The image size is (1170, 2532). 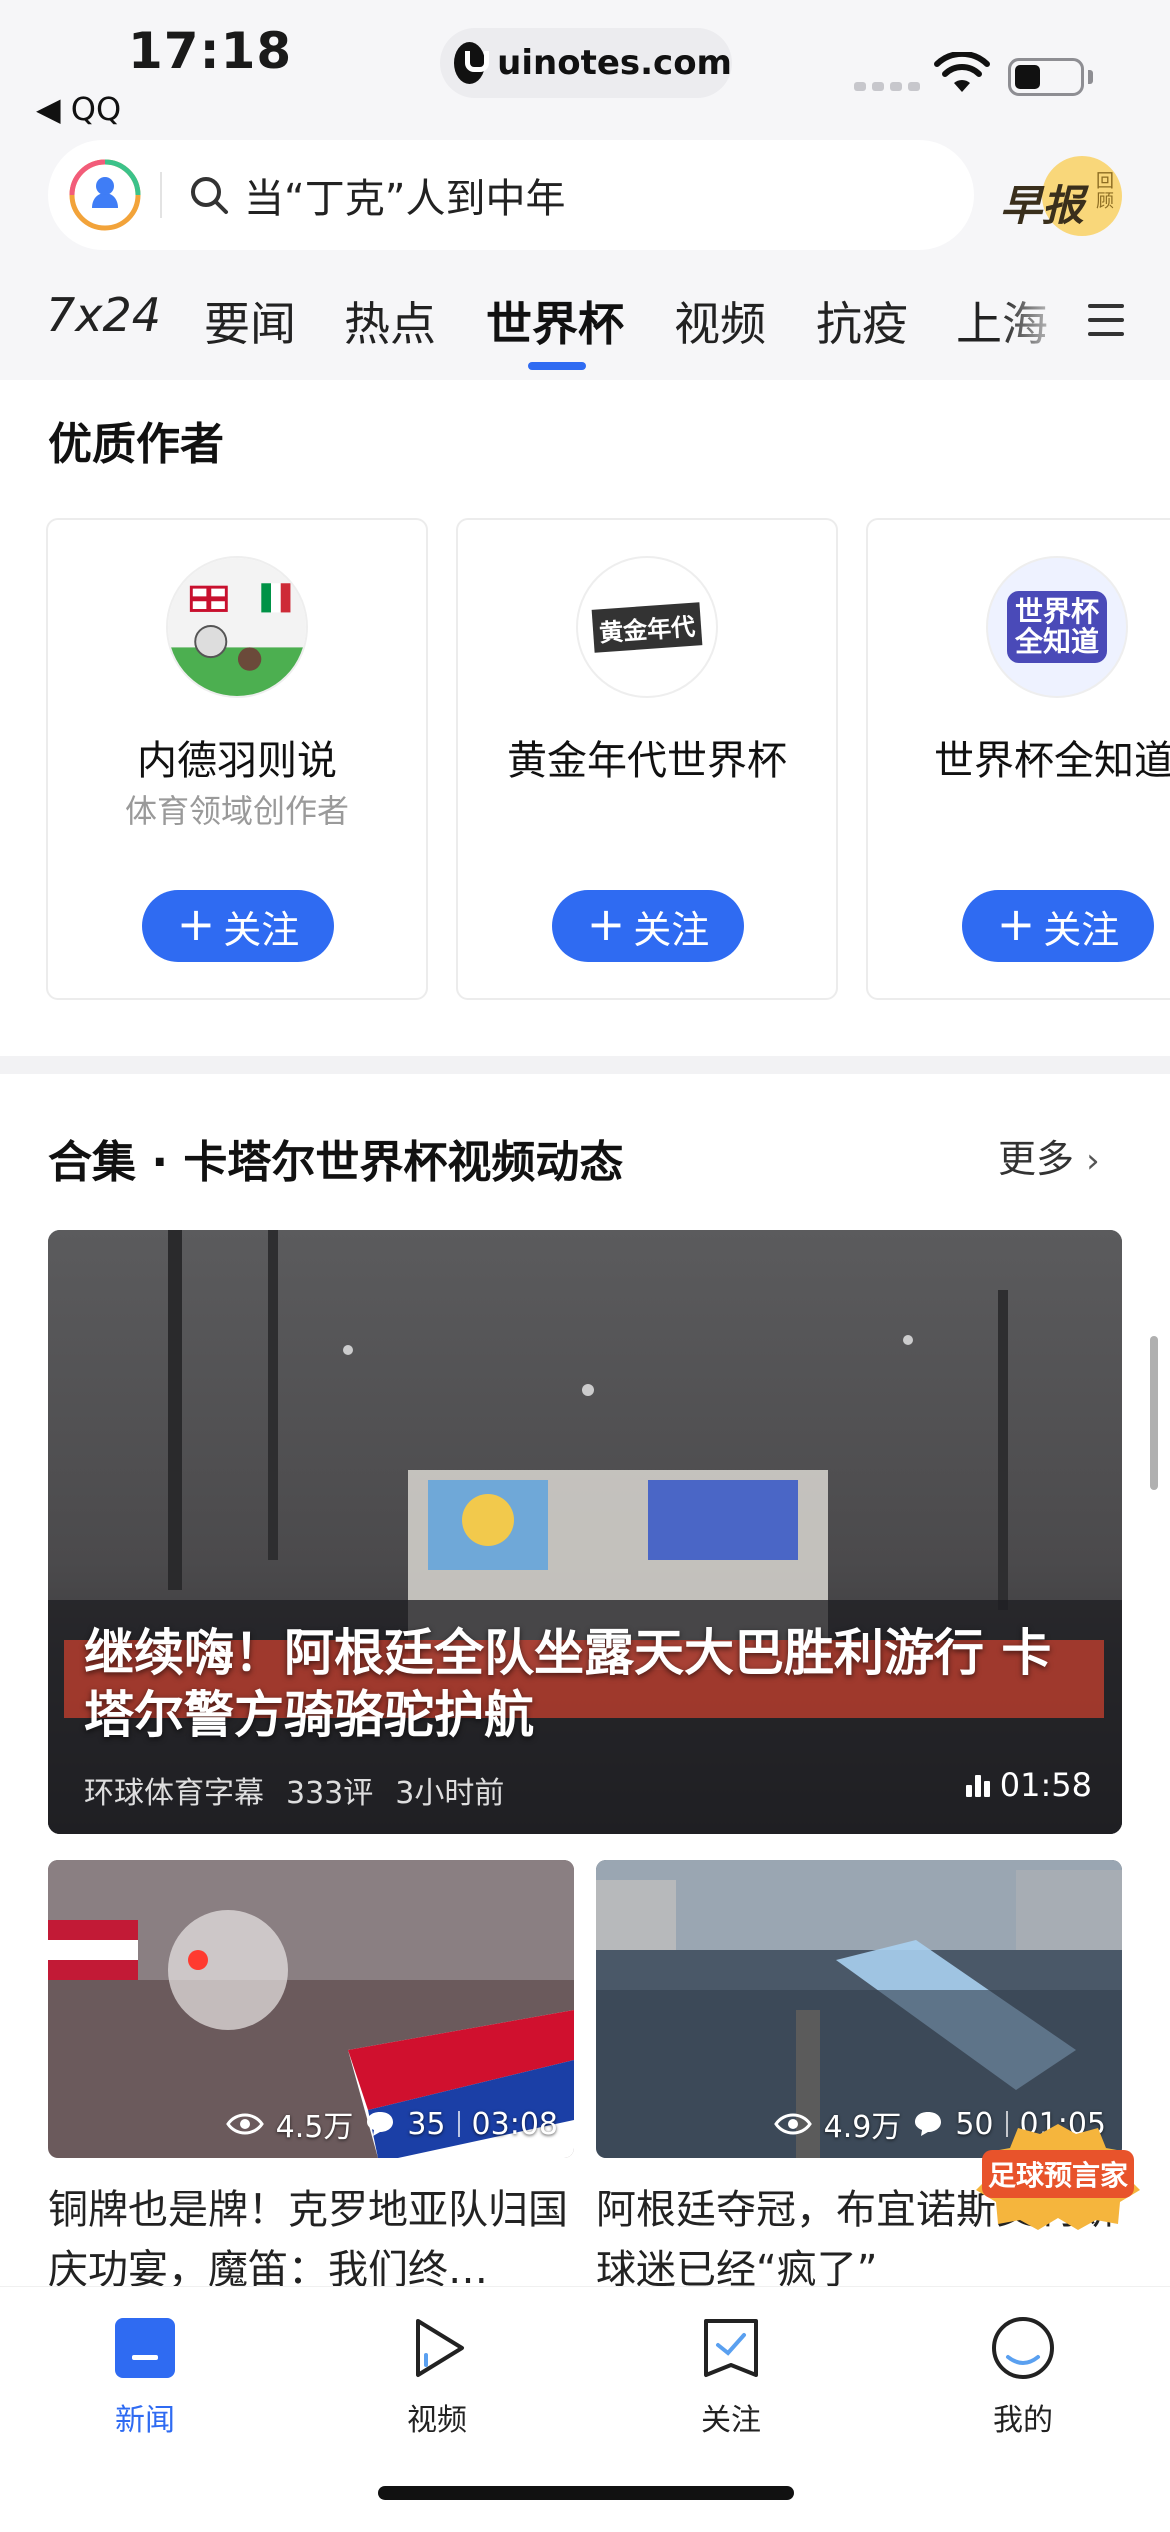 I want to click on nav-follow-label: 关注, so click(x=731, y=2420).